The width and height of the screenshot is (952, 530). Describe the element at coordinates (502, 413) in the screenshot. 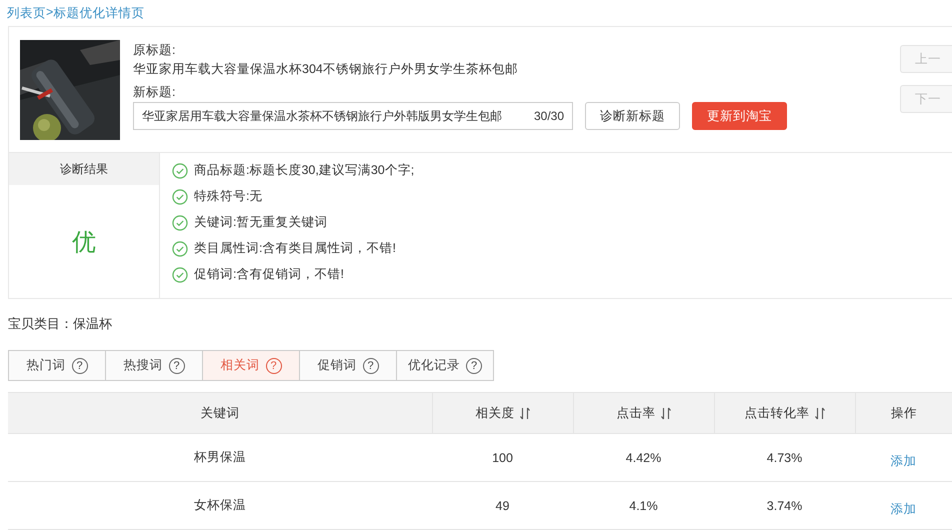

I see `column-header: 相关度` at that location.